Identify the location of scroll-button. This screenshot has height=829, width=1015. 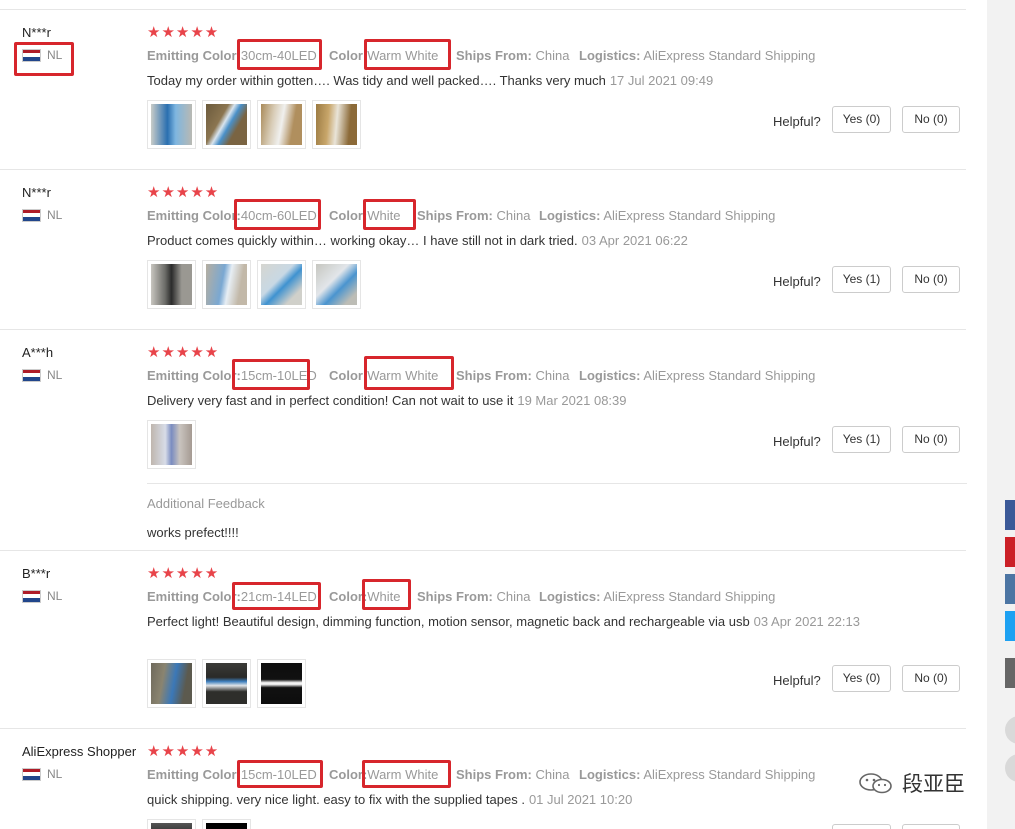
(1010, 768).